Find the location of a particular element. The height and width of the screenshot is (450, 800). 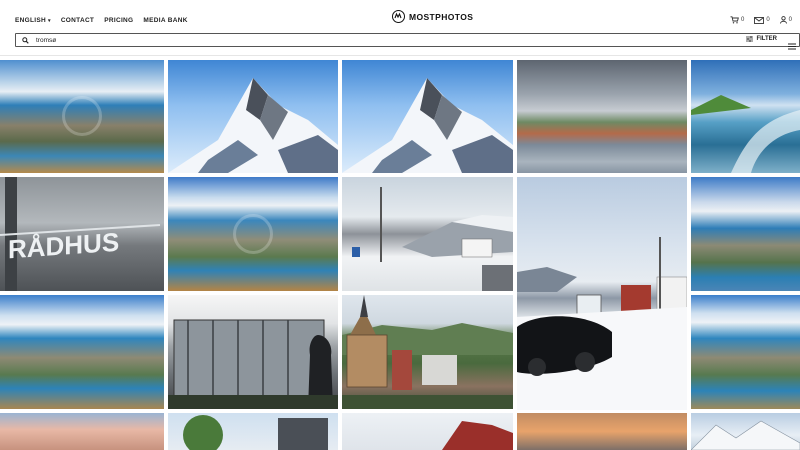

filter-label: FILTER is located at coordinates (766, 39).